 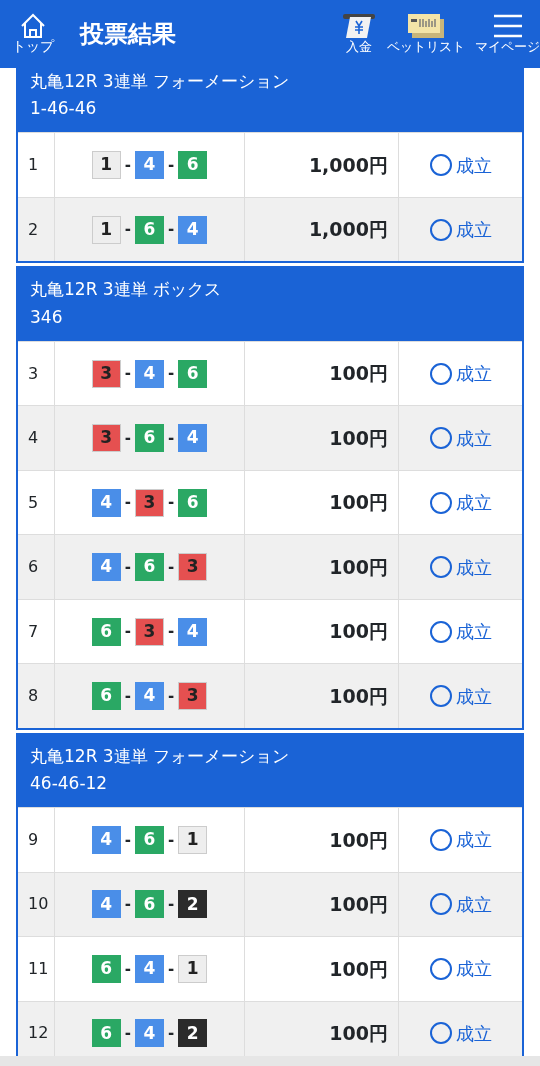 I want to click on menu-button: マイページ, so click(x=507, y=34).